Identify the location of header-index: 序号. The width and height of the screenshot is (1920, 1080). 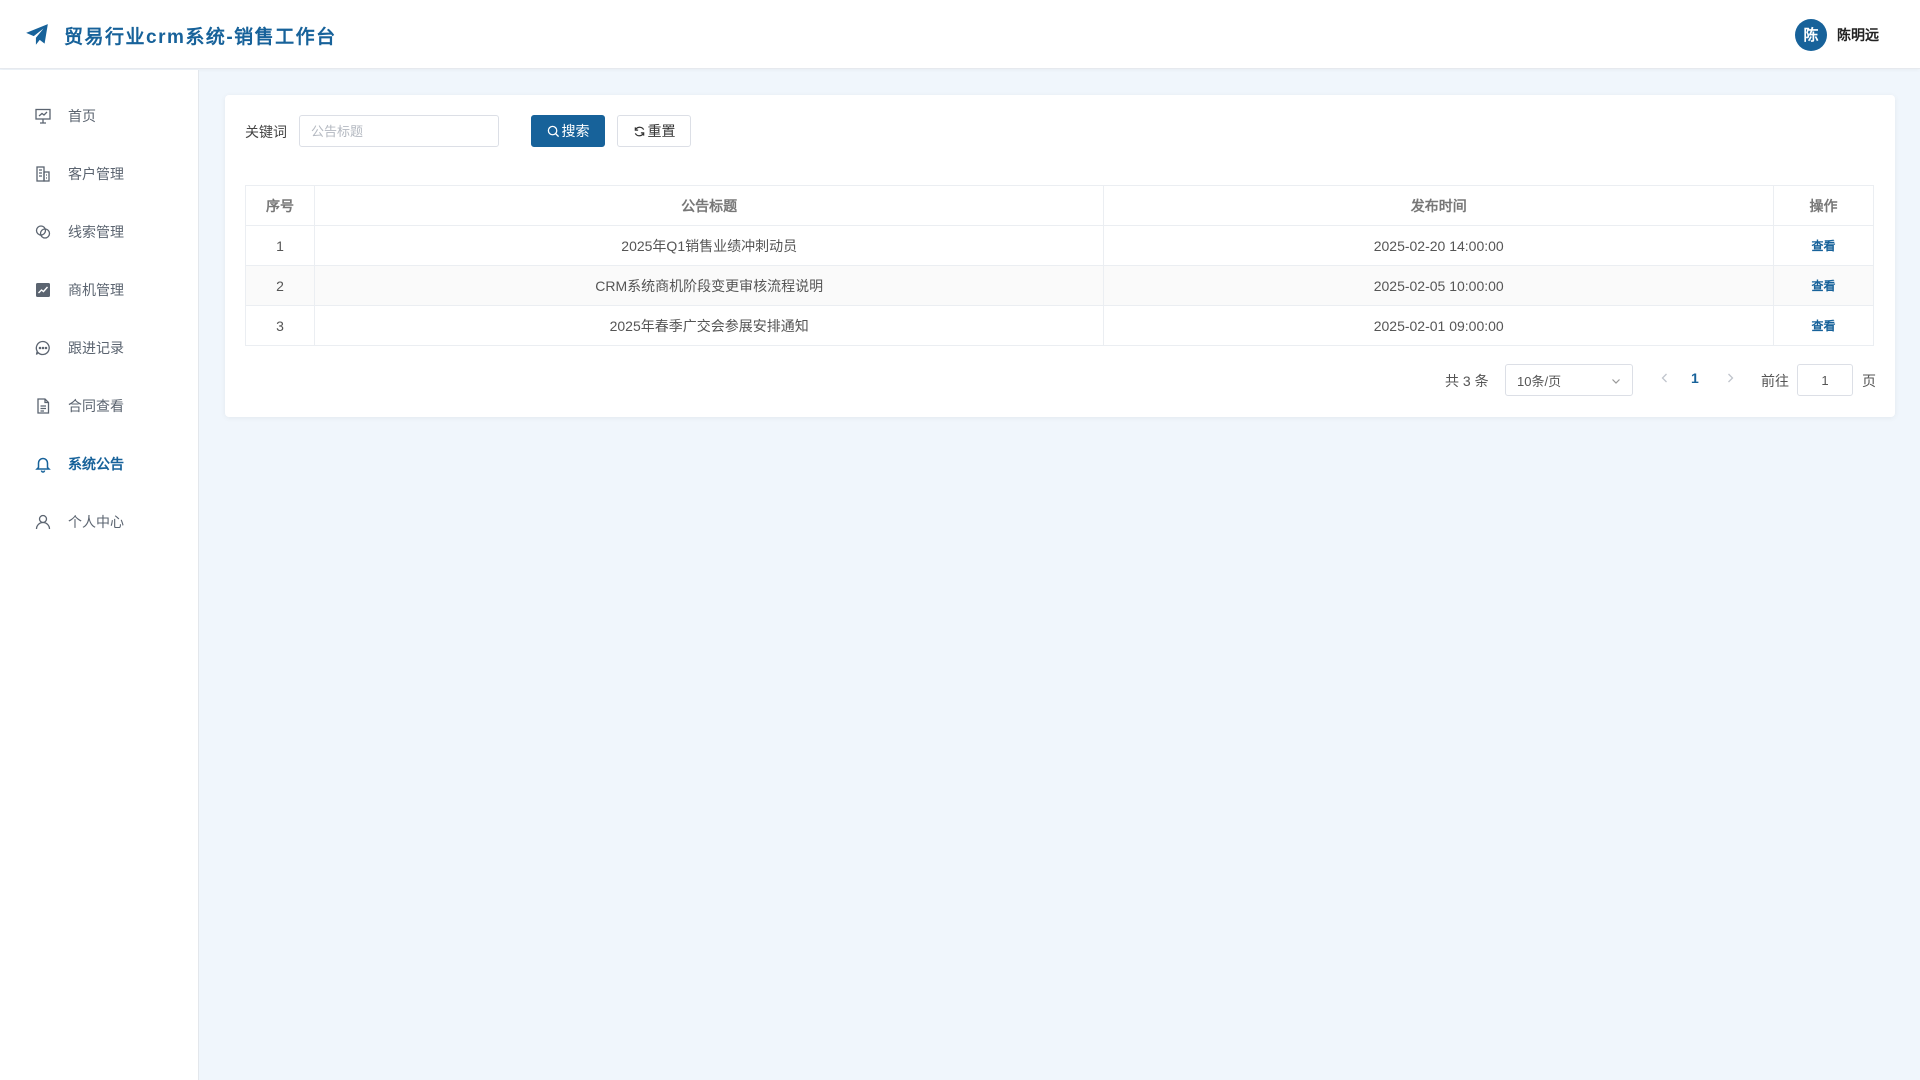
(280, 205).